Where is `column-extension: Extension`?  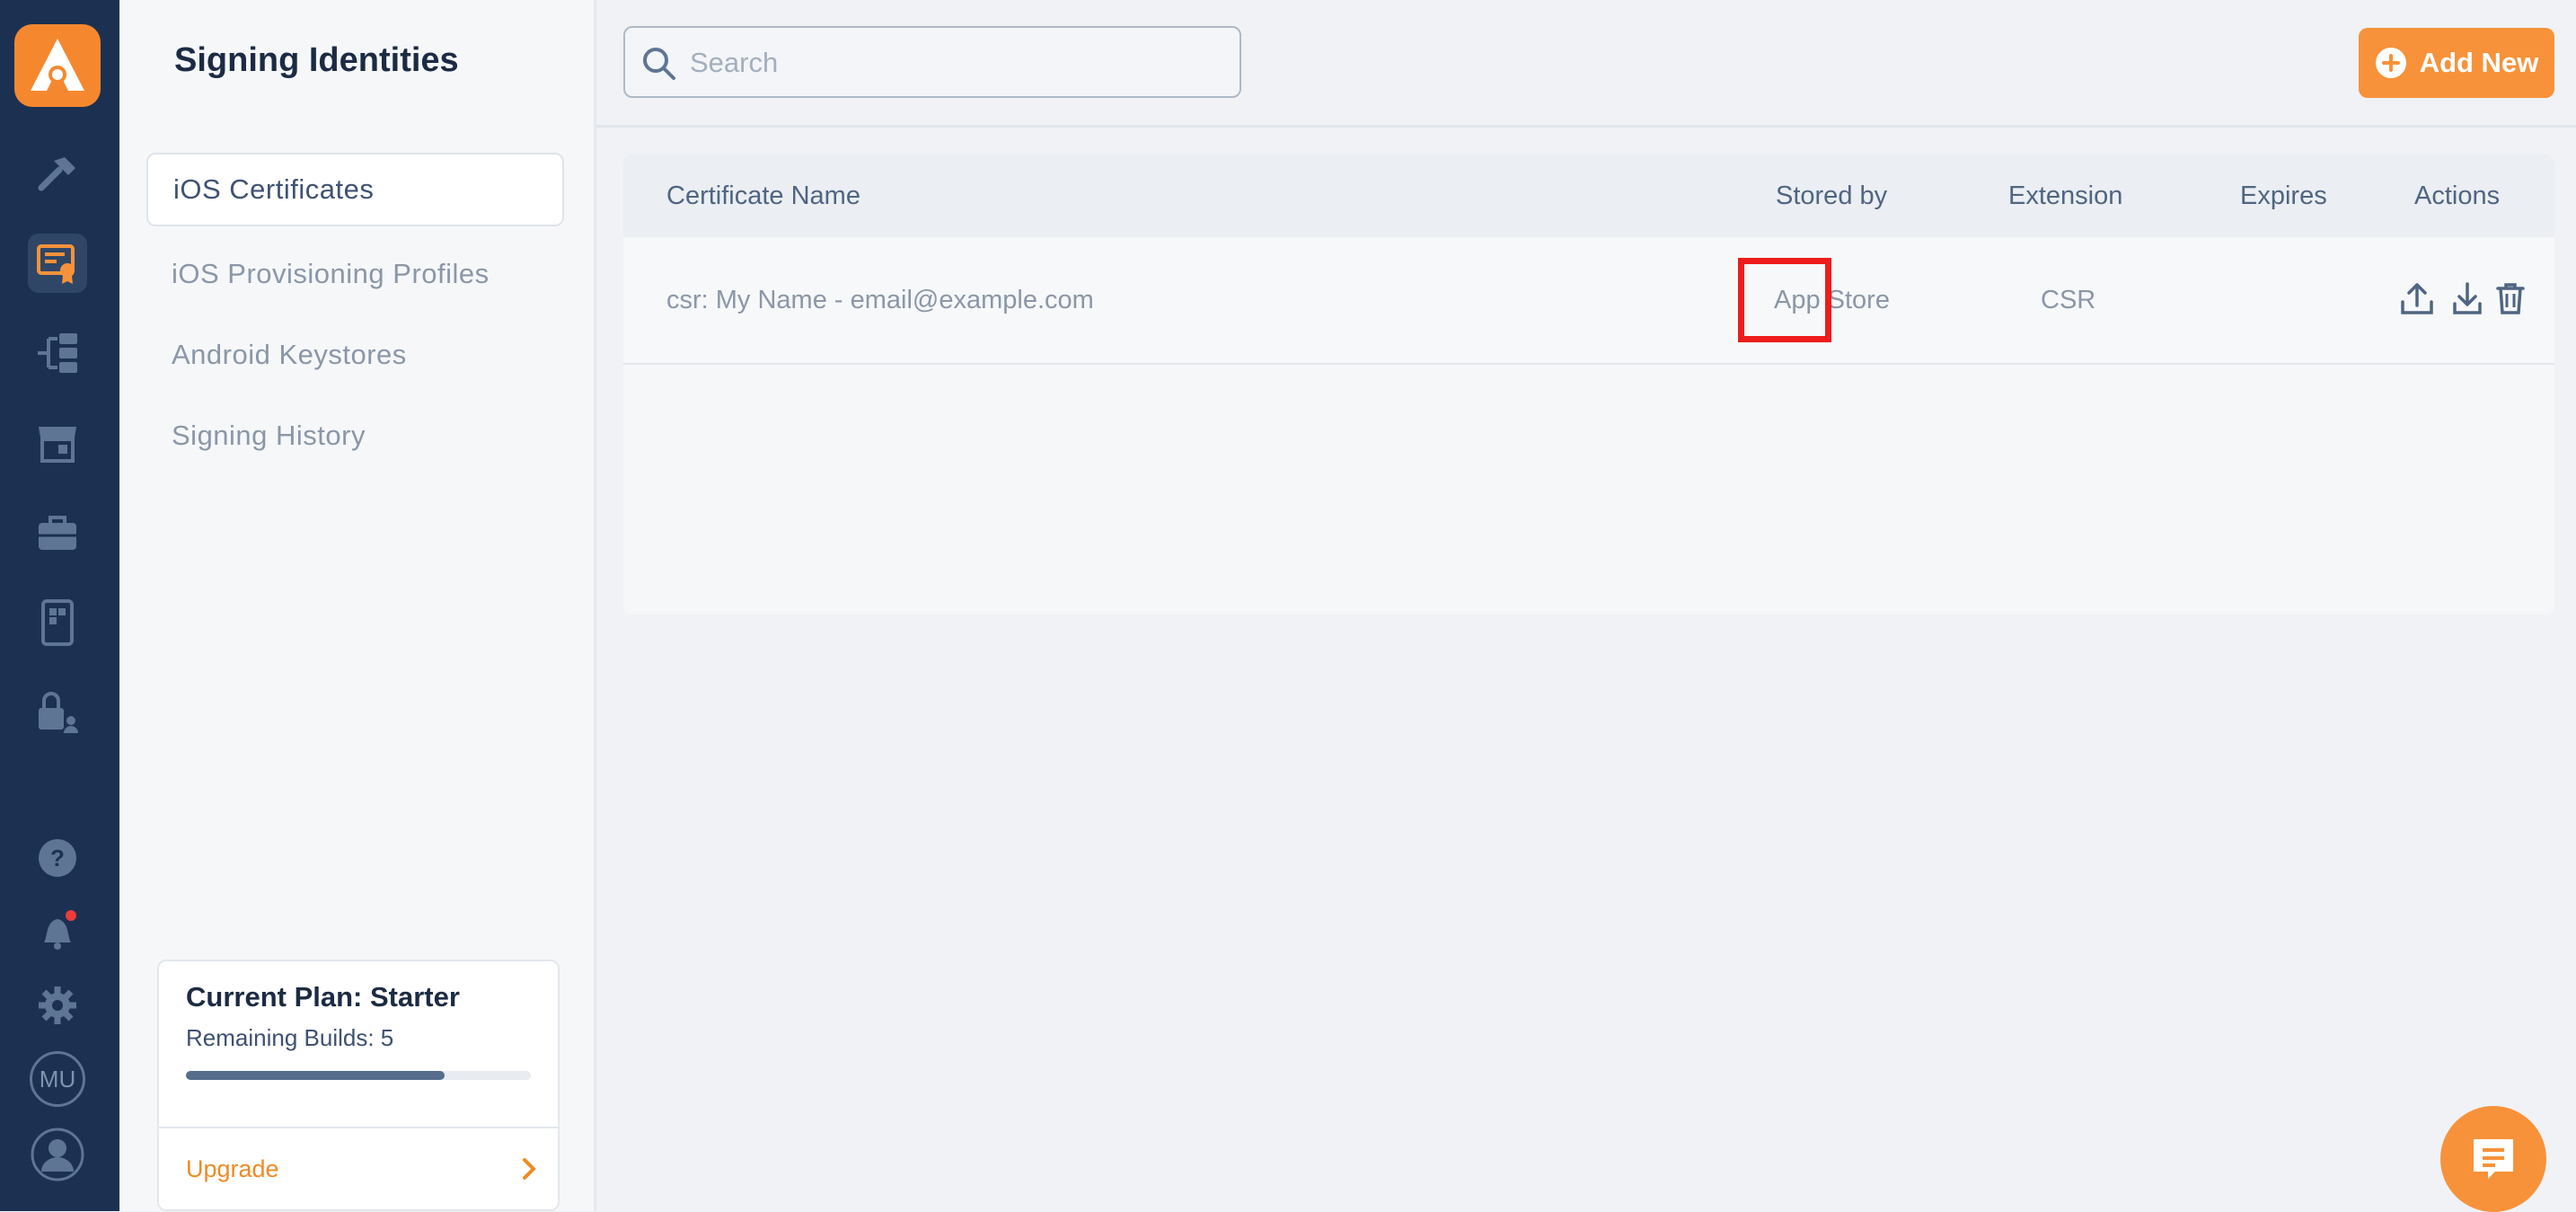
column-extension: Extension is located at coordinates (2065, 196).